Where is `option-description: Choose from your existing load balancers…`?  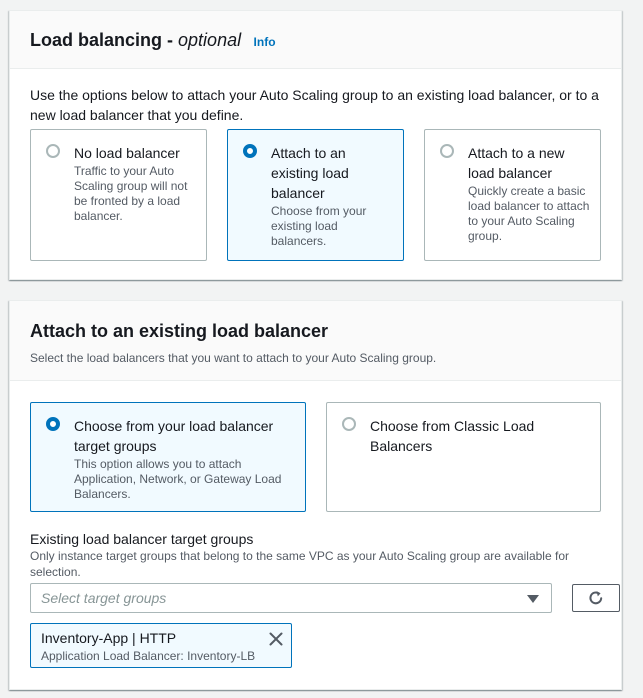
option-description: Choose from your existing load balancers… is located at coordinates (319, 226).